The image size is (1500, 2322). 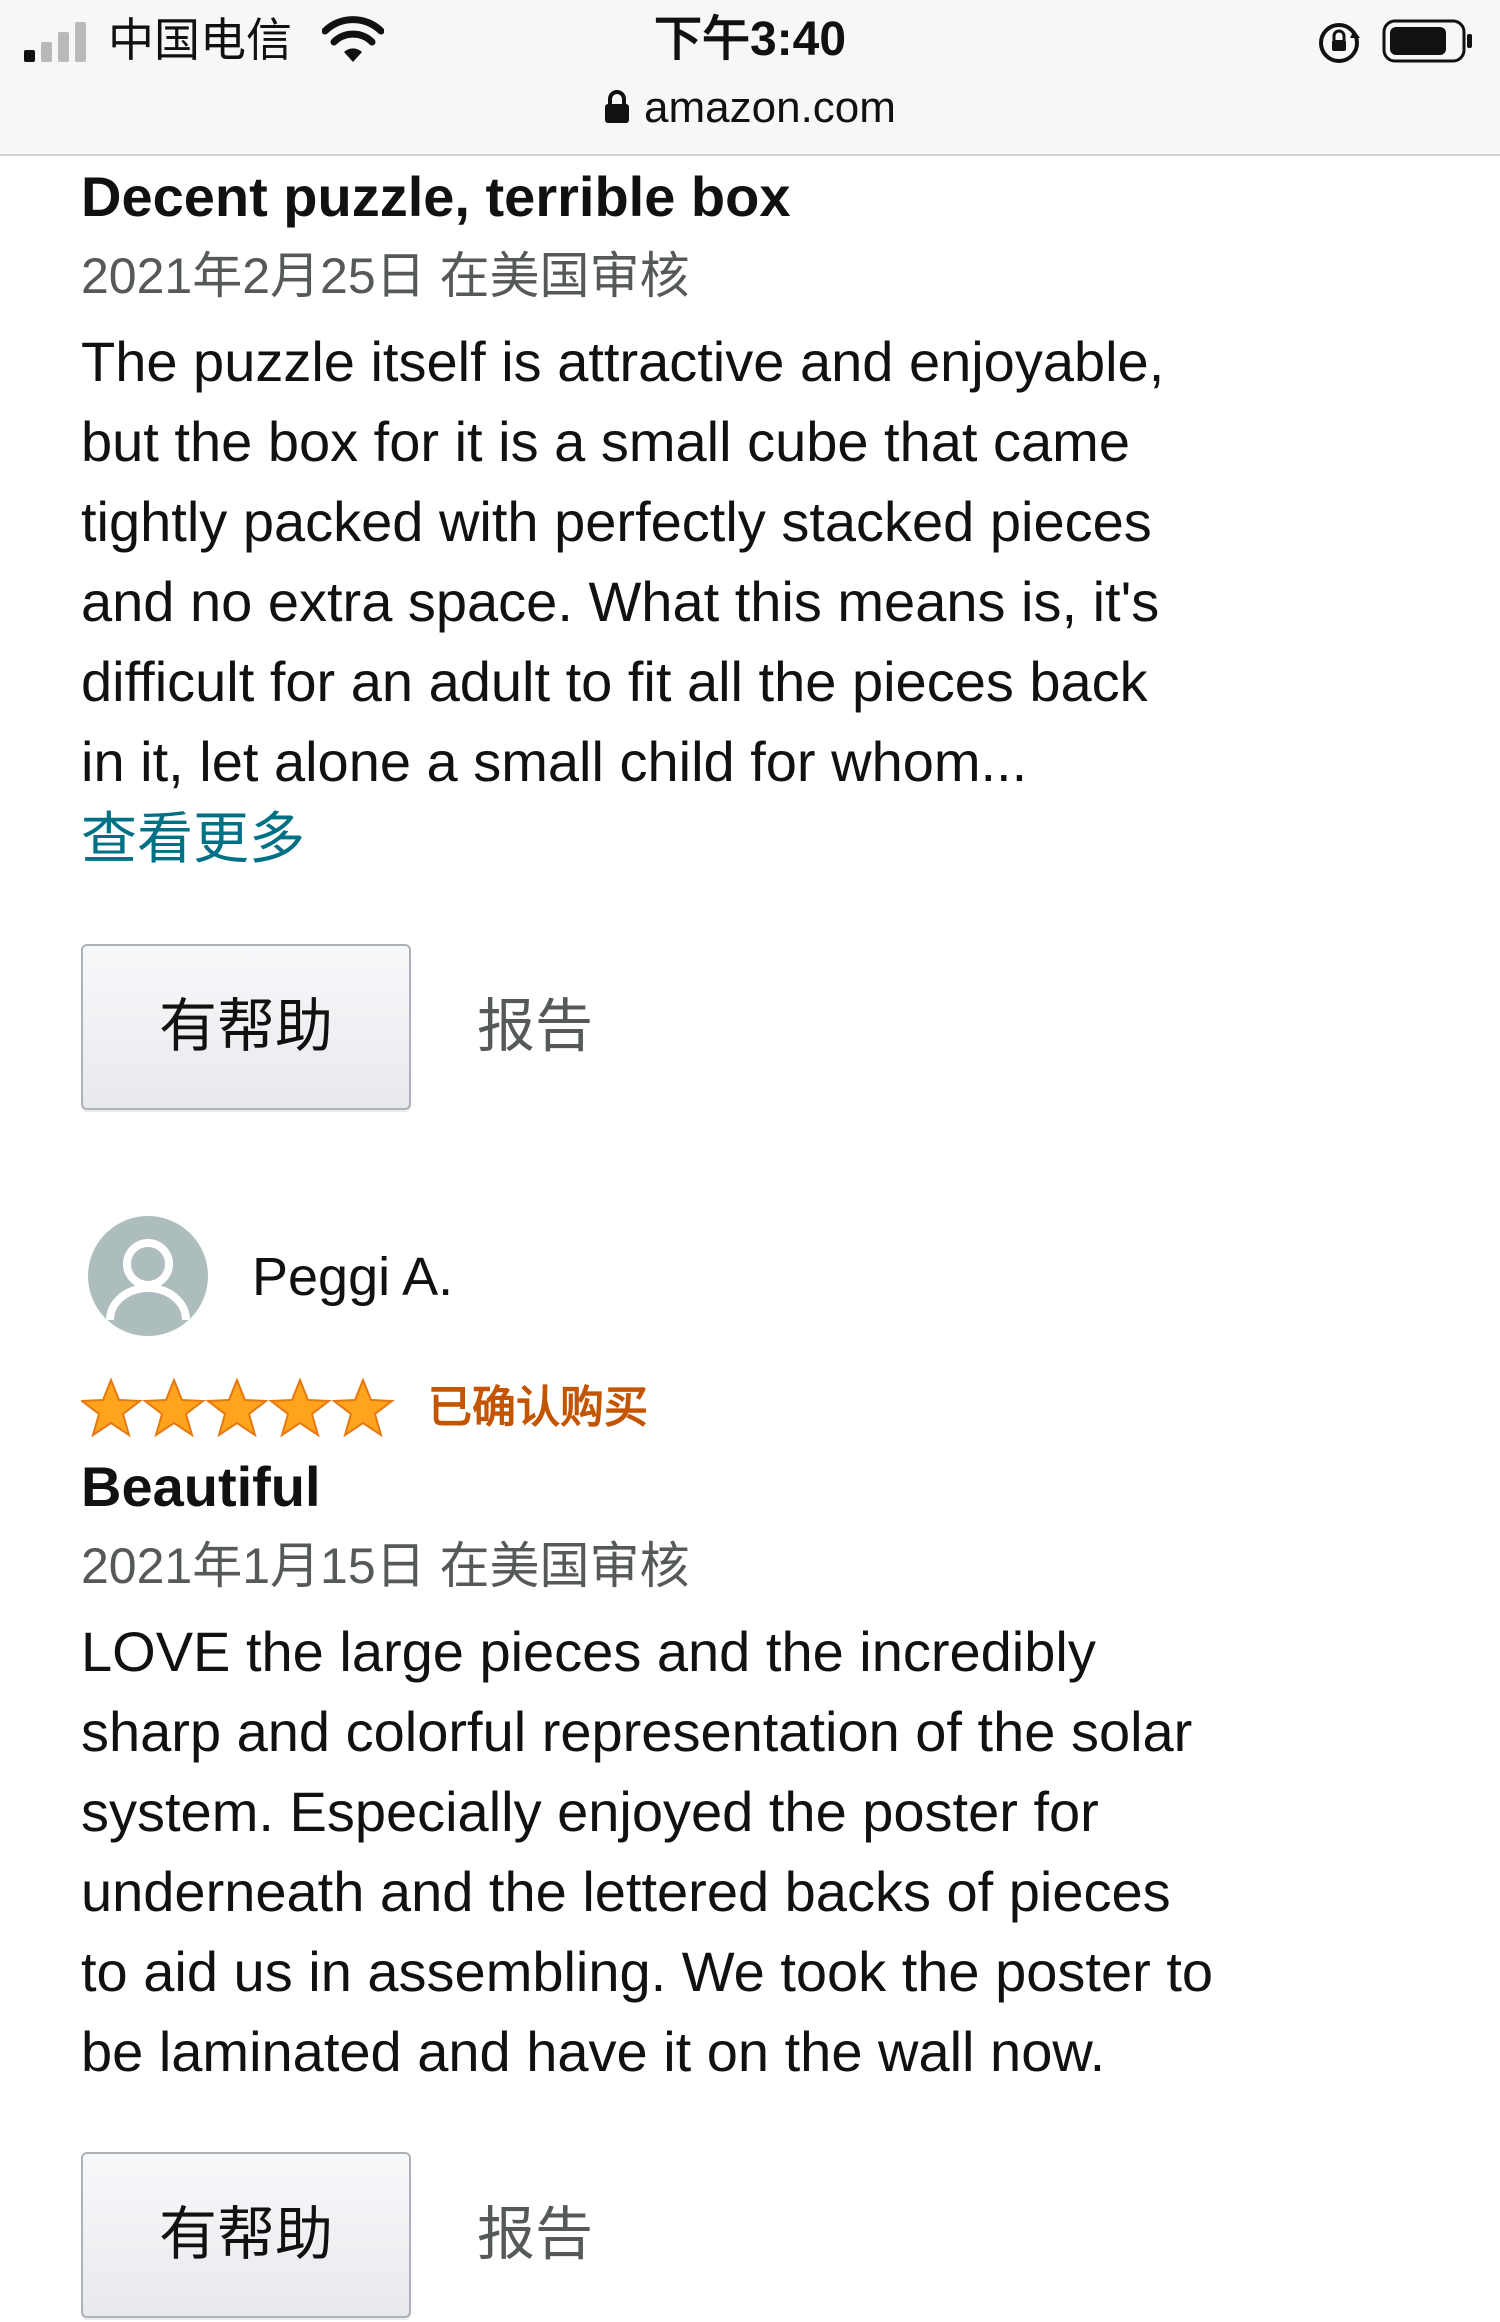 I want to click on review-date: 2021年2月25日 在美国审核, so click(x=385, y=276).